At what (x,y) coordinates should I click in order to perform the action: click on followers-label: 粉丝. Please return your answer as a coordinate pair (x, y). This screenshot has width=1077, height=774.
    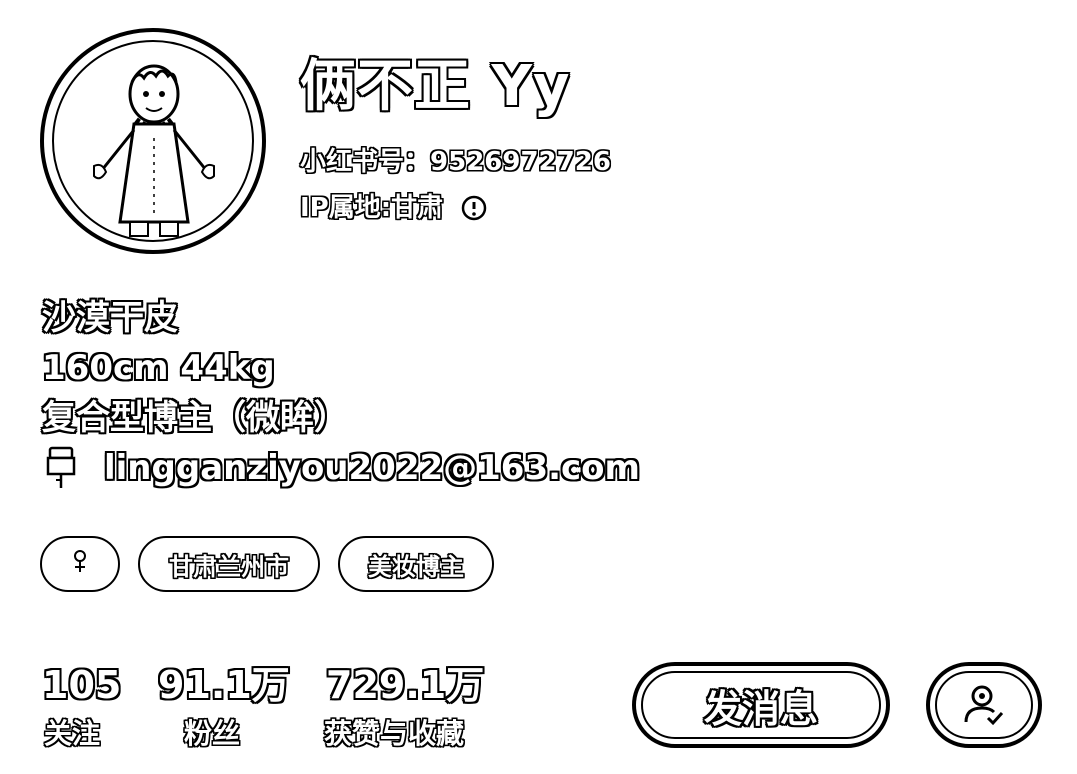
    Looking at the image, I should click on (212, 733).